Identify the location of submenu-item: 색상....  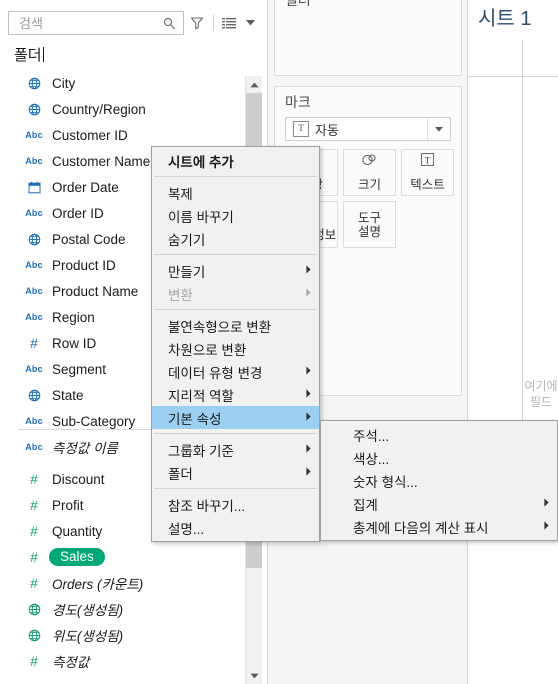
(439, 457).